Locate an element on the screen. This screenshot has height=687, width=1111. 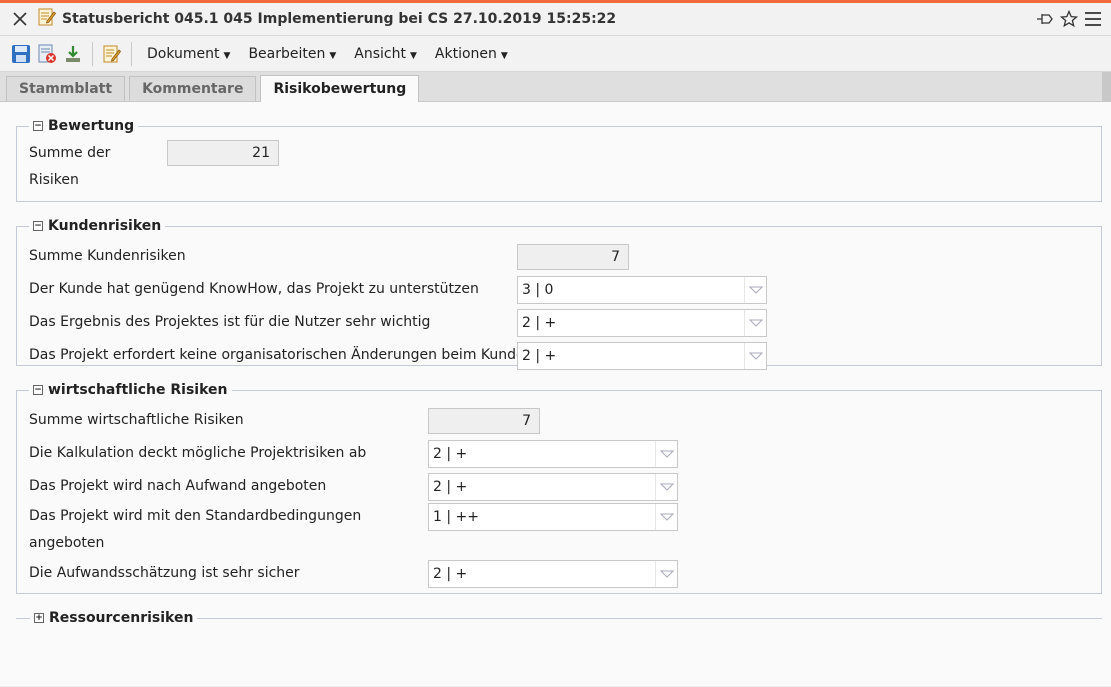
section-legend: − wirtschaftliche Risiken is located at coordinates (130, 390).